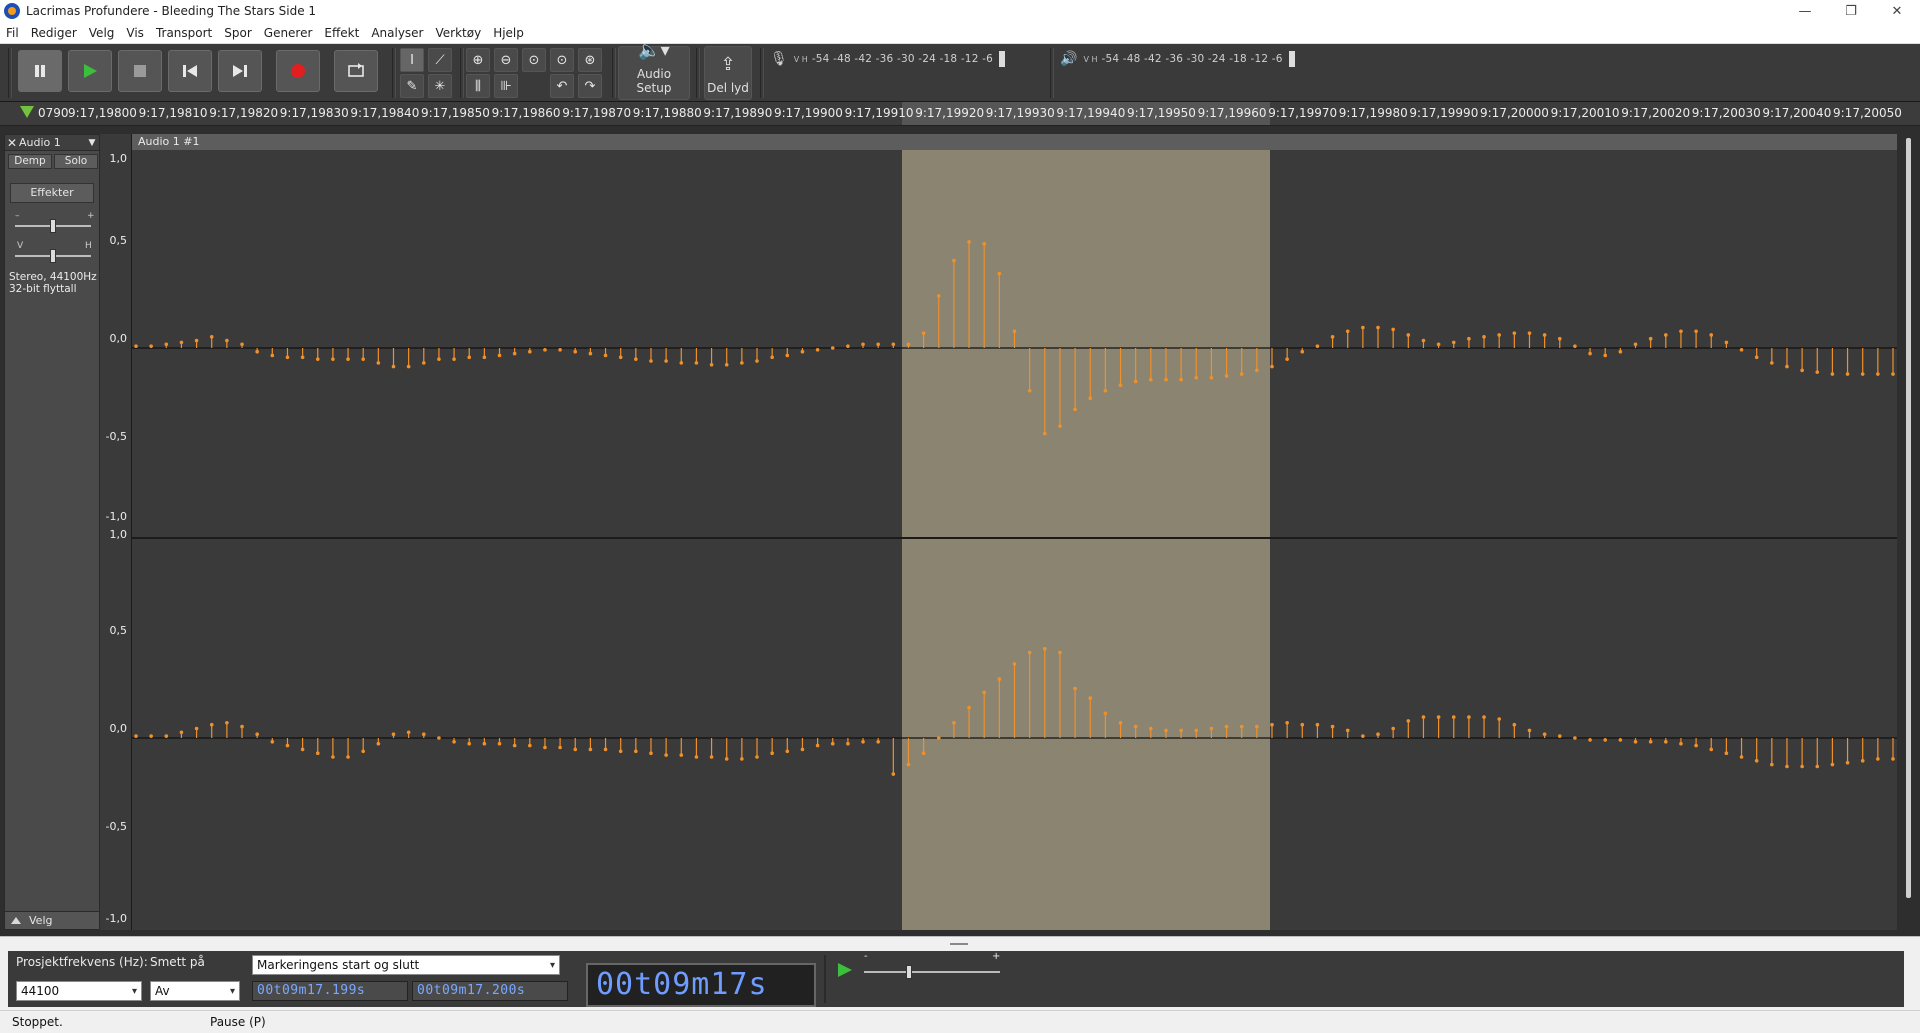 This screenshot has width=1920, height=1033. What do you see at coordinates (909, 972) in the screenshot?
I see `playback-speed-thumb` at bounding box center [909, 972].